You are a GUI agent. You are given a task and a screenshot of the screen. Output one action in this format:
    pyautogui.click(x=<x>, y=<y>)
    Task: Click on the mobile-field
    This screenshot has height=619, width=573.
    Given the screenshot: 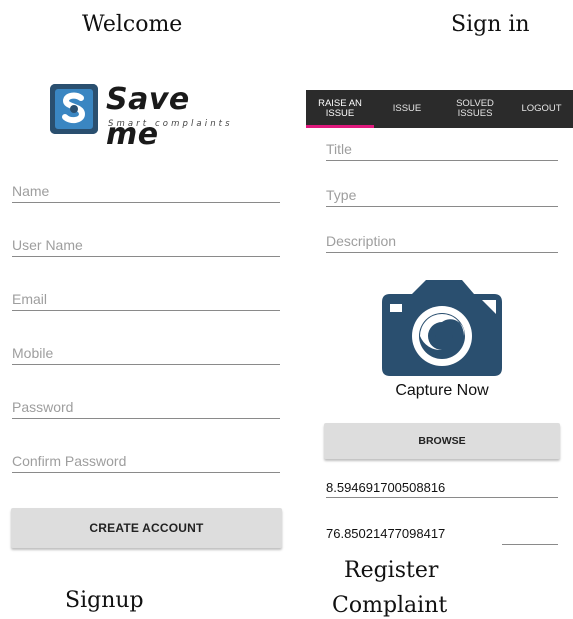 What is the action you would take?
    pyautogui.click(x=146, y=353)
    